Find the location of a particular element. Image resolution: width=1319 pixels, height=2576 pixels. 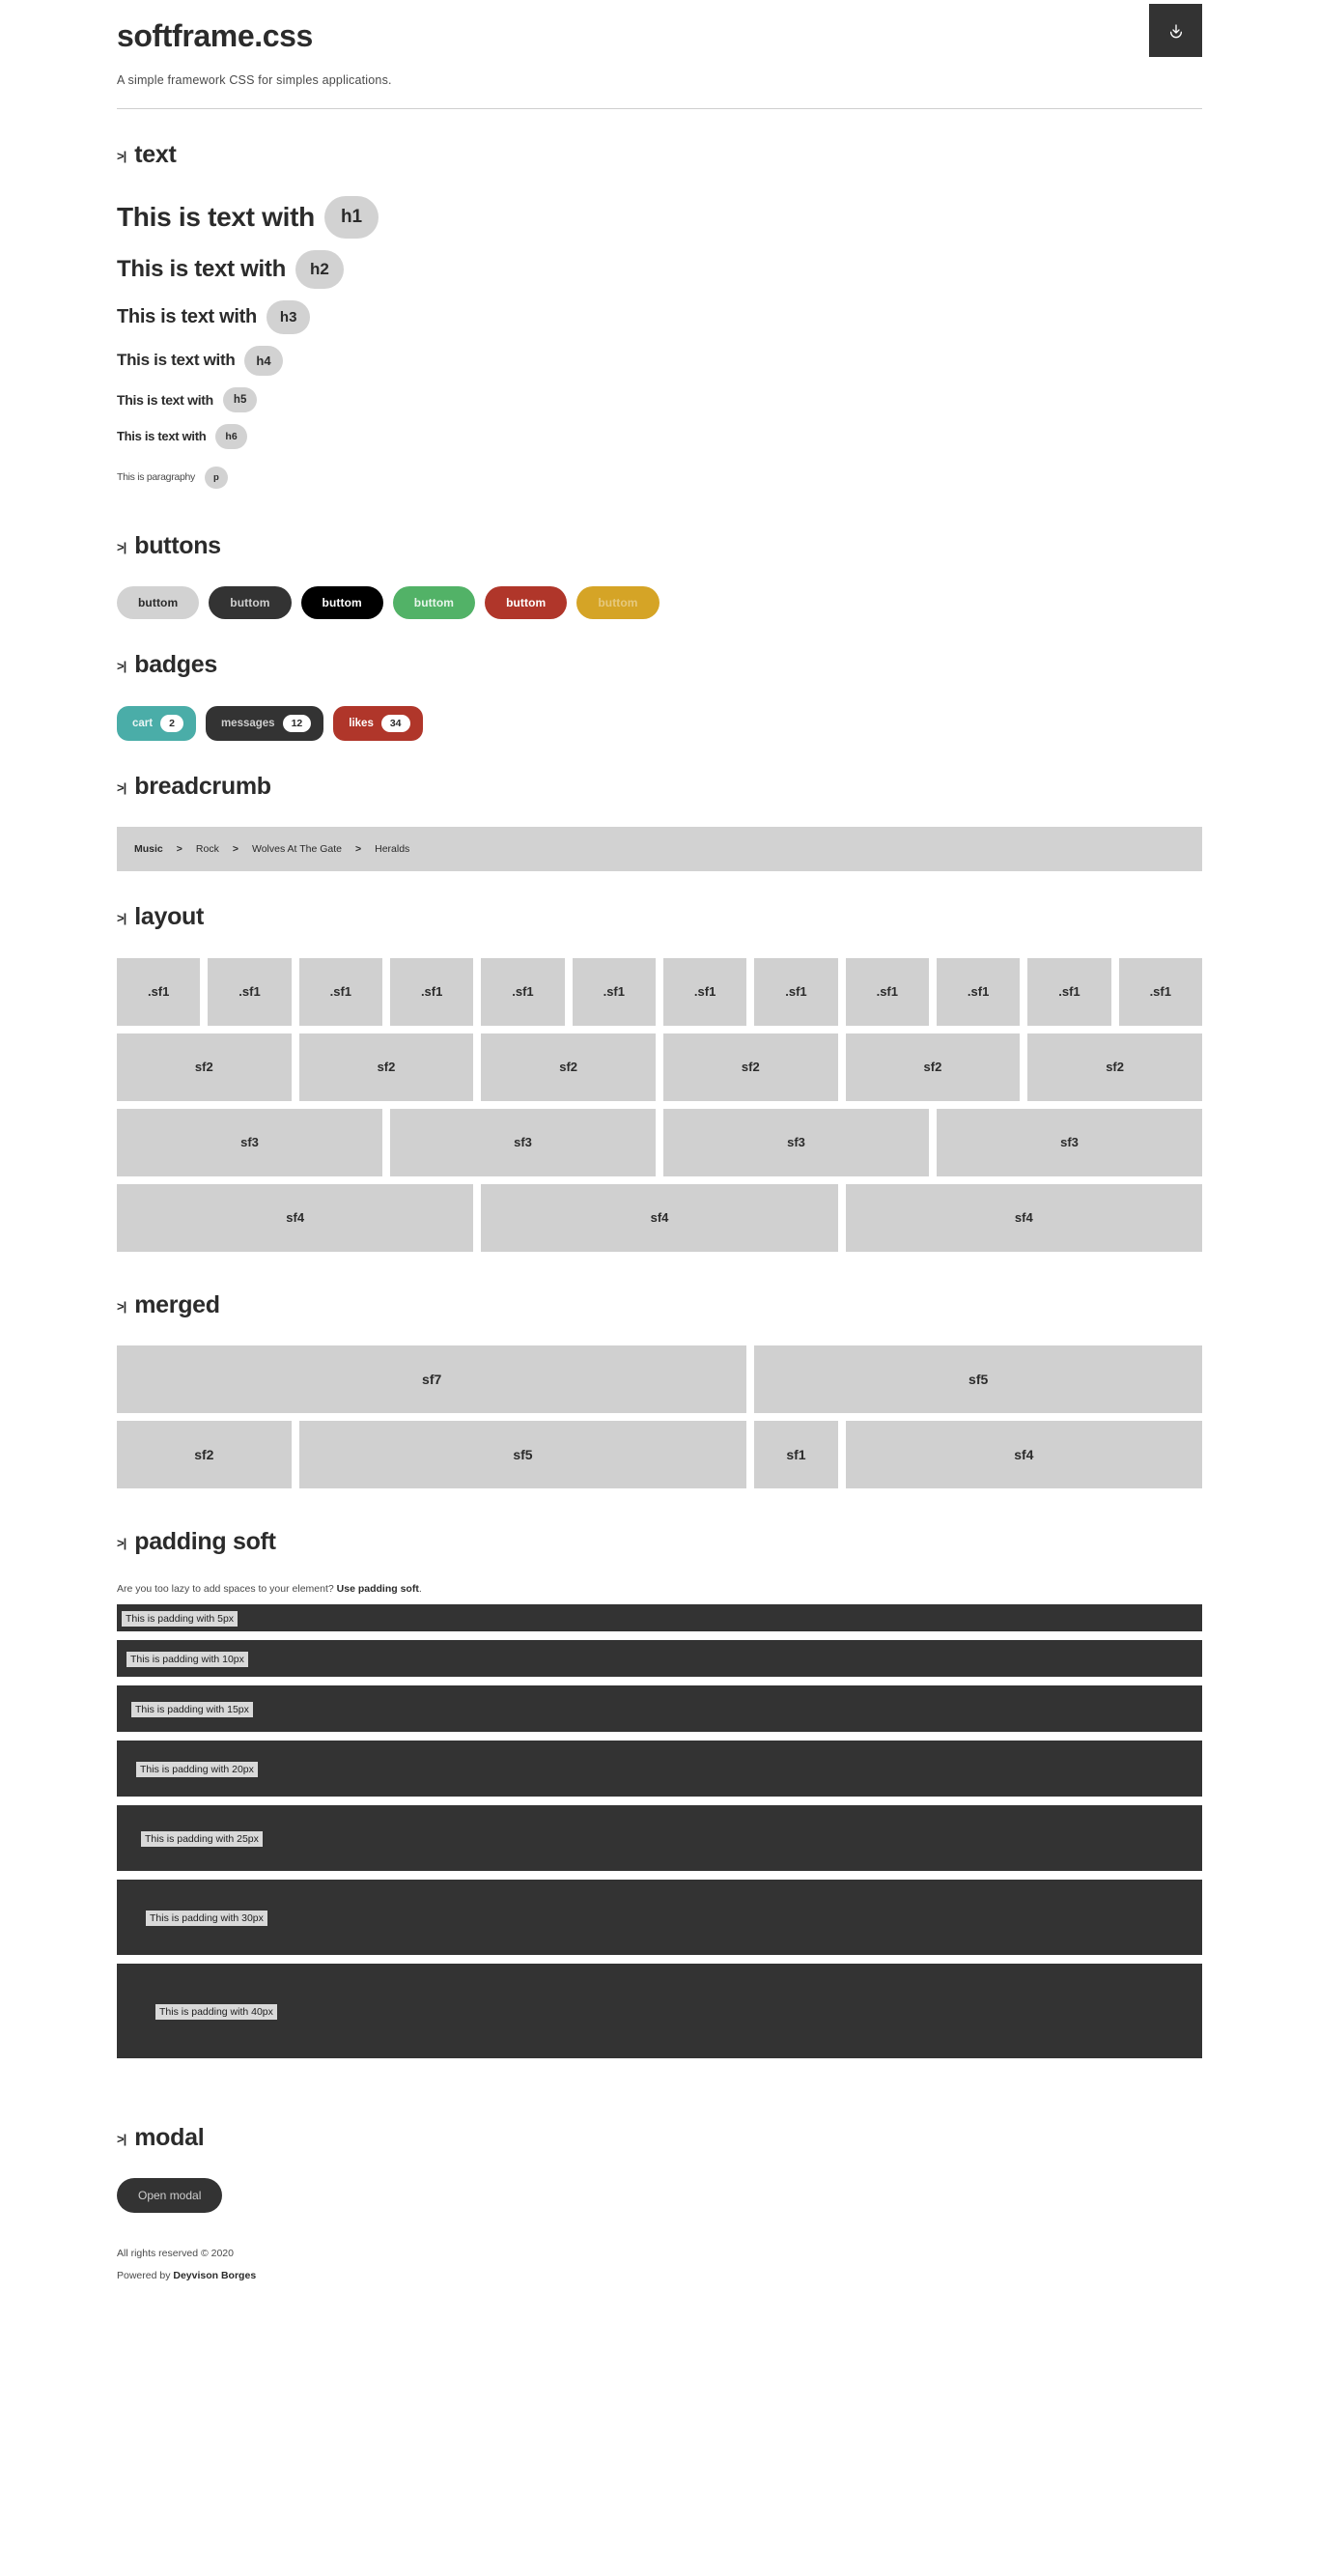

padding-demo-10px: This is padding with 10px is located at coordinates (659, 1658).